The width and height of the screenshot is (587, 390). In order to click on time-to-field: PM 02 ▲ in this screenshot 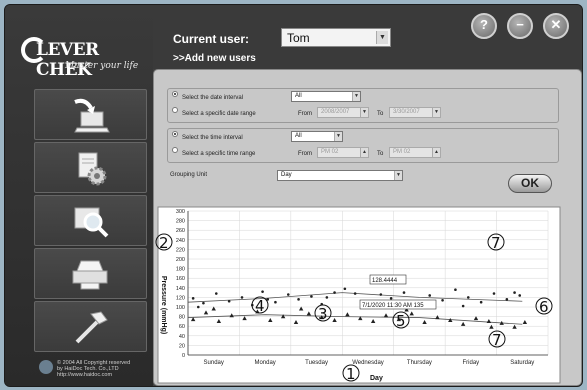, I will do `click(415, 152)`.